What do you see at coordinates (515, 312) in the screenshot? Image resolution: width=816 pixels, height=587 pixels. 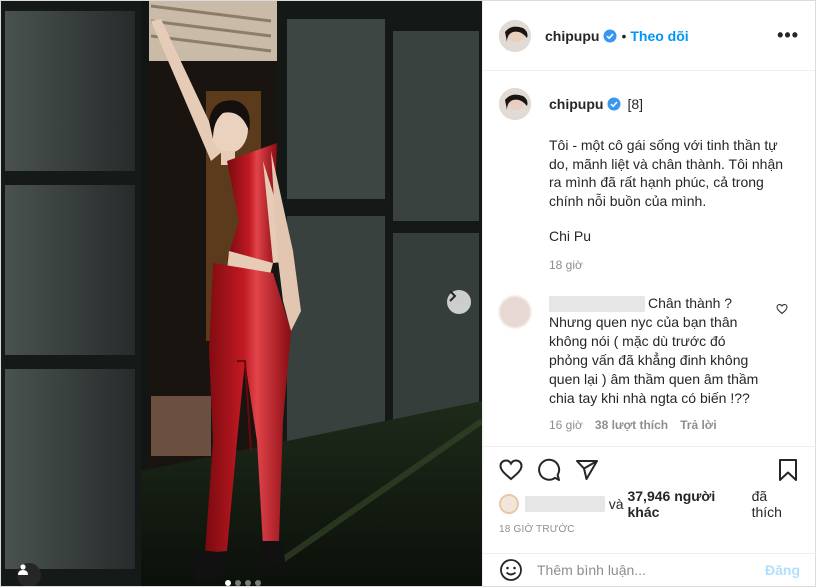 I see `commenter-avatar-blurred` at bounding box center [515, 312].